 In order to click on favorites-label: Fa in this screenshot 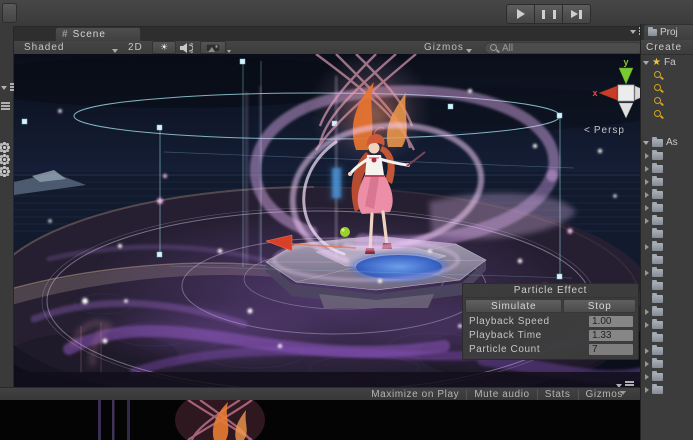, I will do `click(669, 62)`.